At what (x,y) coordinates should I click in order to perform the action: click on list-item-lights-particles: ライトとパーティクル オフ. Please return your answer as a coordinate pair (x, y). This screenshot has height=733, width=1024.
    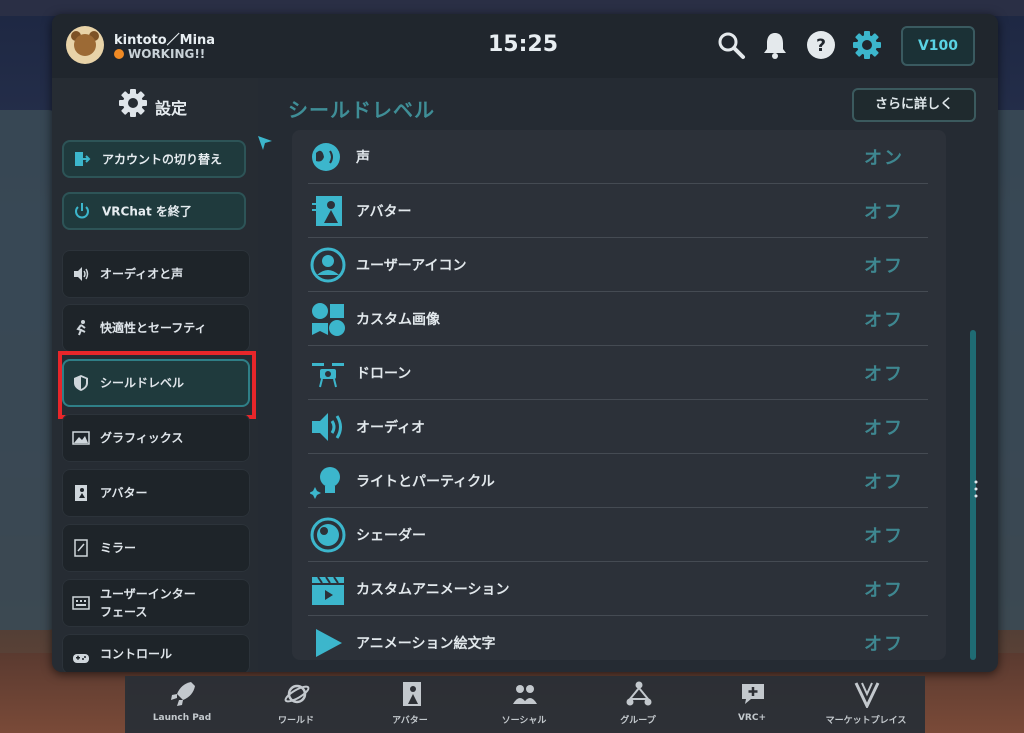
    Looking at the image, I should click on (618, 481).